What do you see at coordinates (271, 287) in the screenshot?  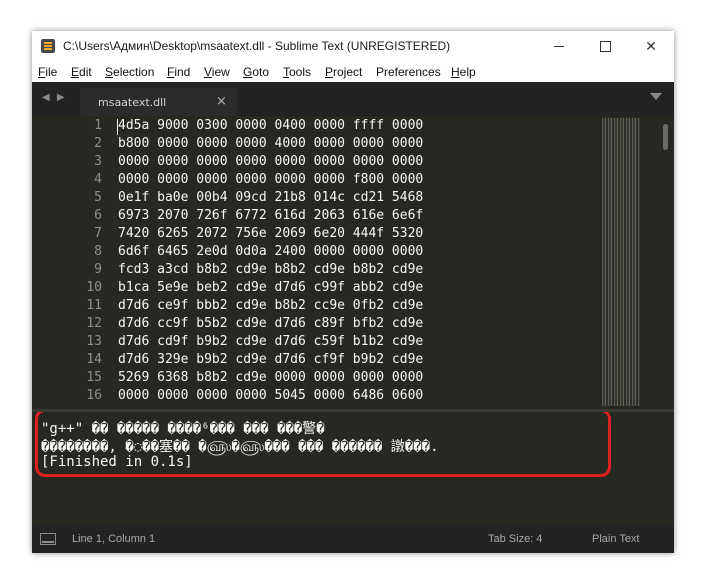 I see `code-line: b1ca 5e9e beb2 cd9e d7d6 c99f abb2 cd9e` at bounding box center [271, 287].